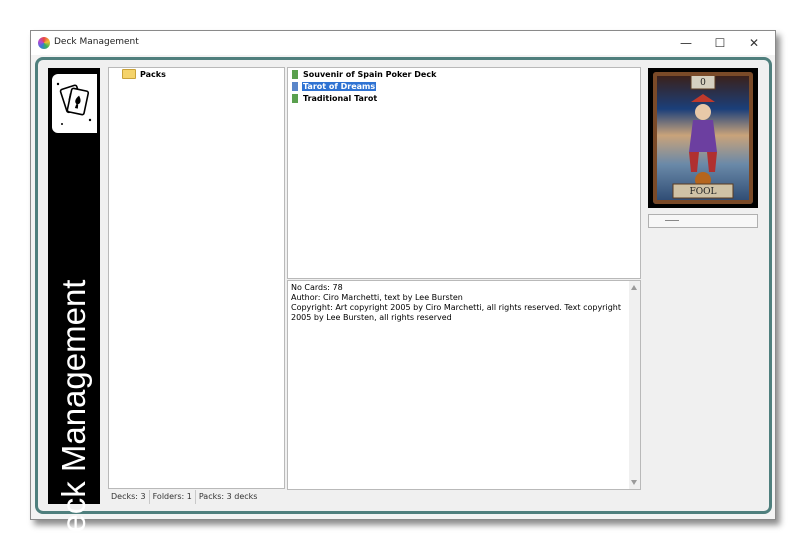 This screenshot has height=557, width=804. I want to click on status-decks: Decks: 3, so click(129, 497).